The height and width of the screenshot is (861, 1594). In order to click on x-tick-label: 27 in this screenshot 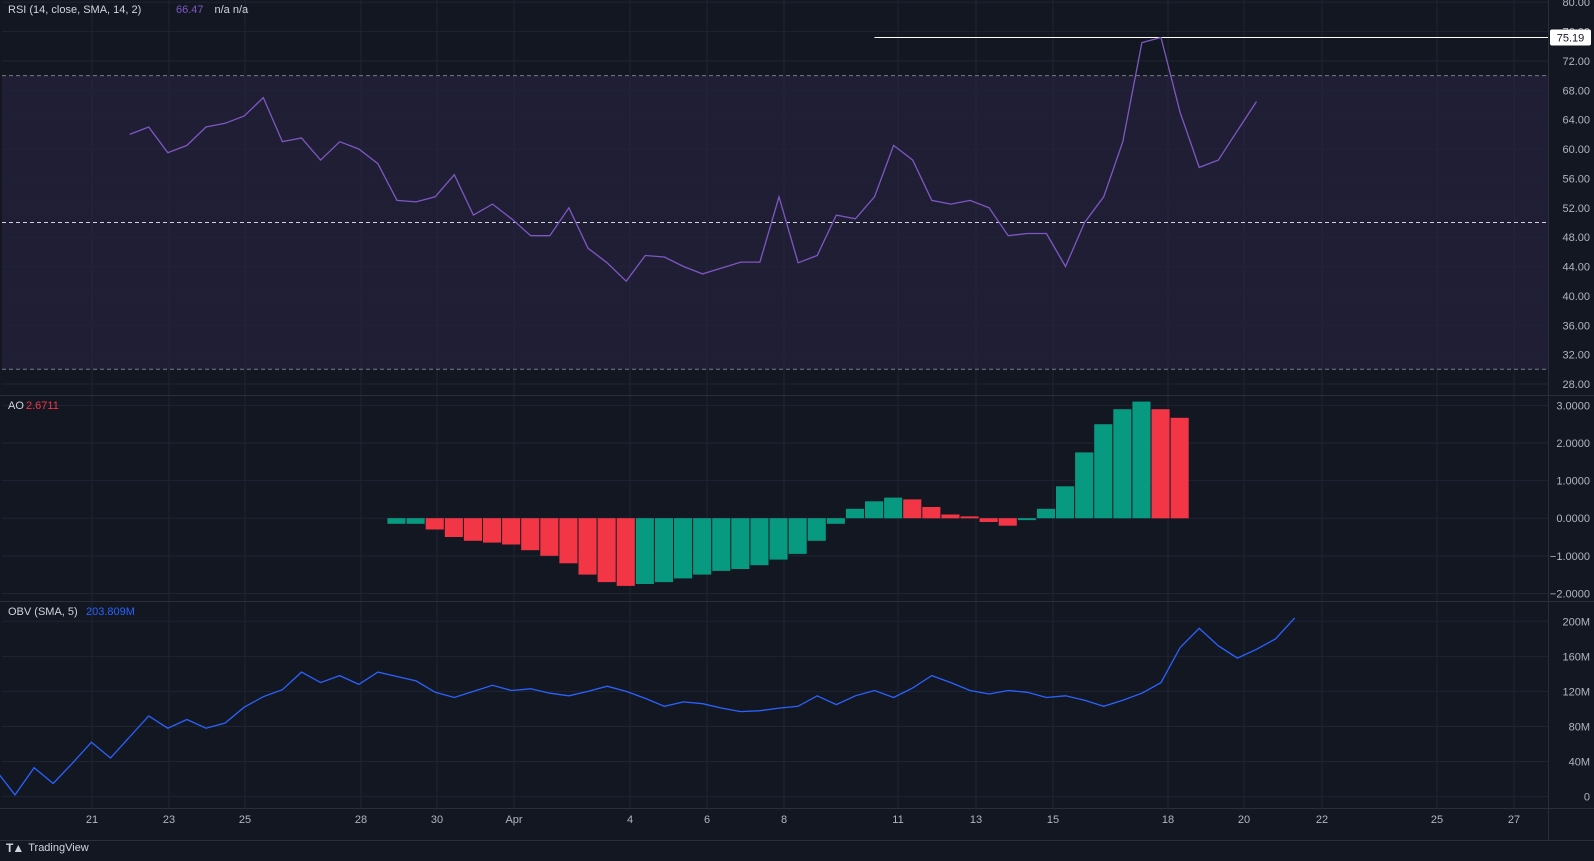, I will do `click(1514, 820)`.